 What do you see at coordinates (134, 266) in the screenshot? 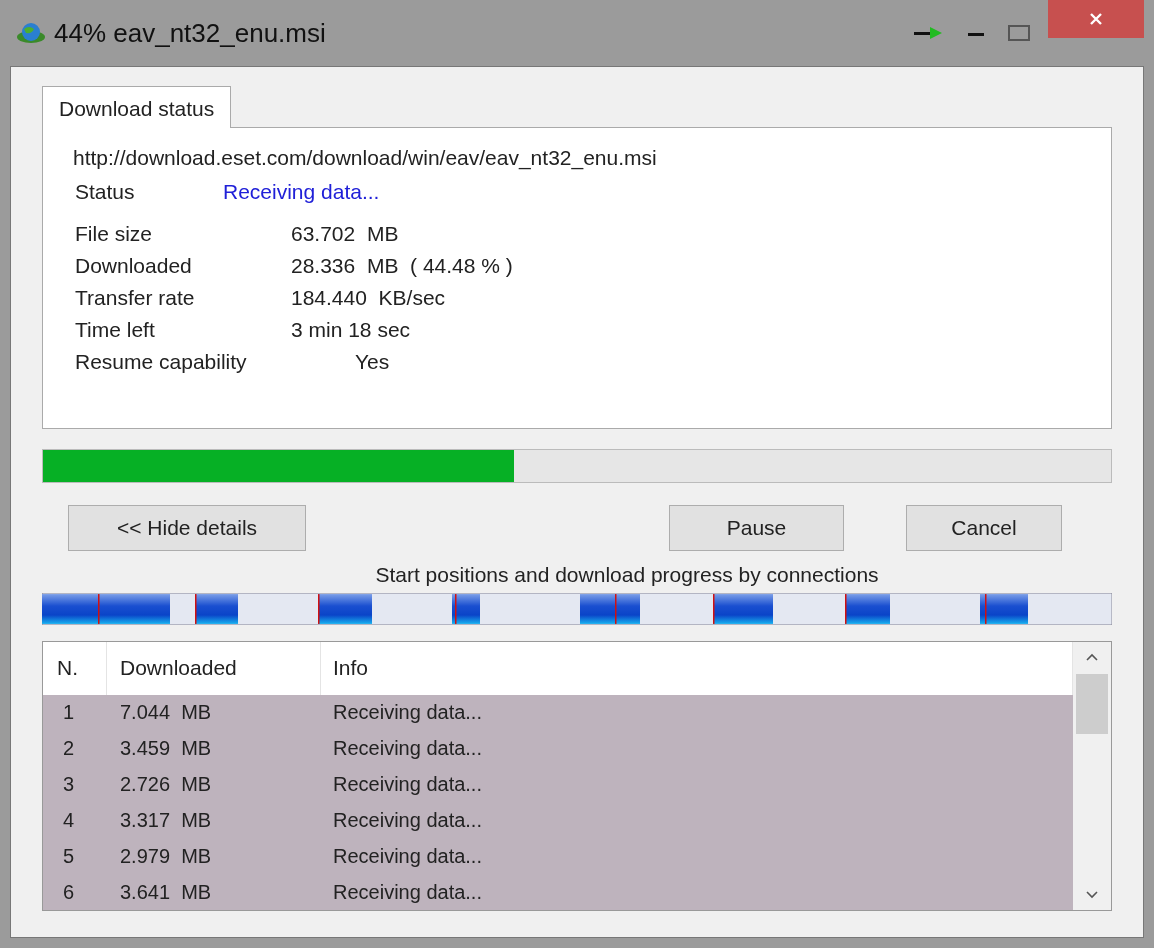
I see `detail-label: Downloaded` at bounding box center [134, 266].